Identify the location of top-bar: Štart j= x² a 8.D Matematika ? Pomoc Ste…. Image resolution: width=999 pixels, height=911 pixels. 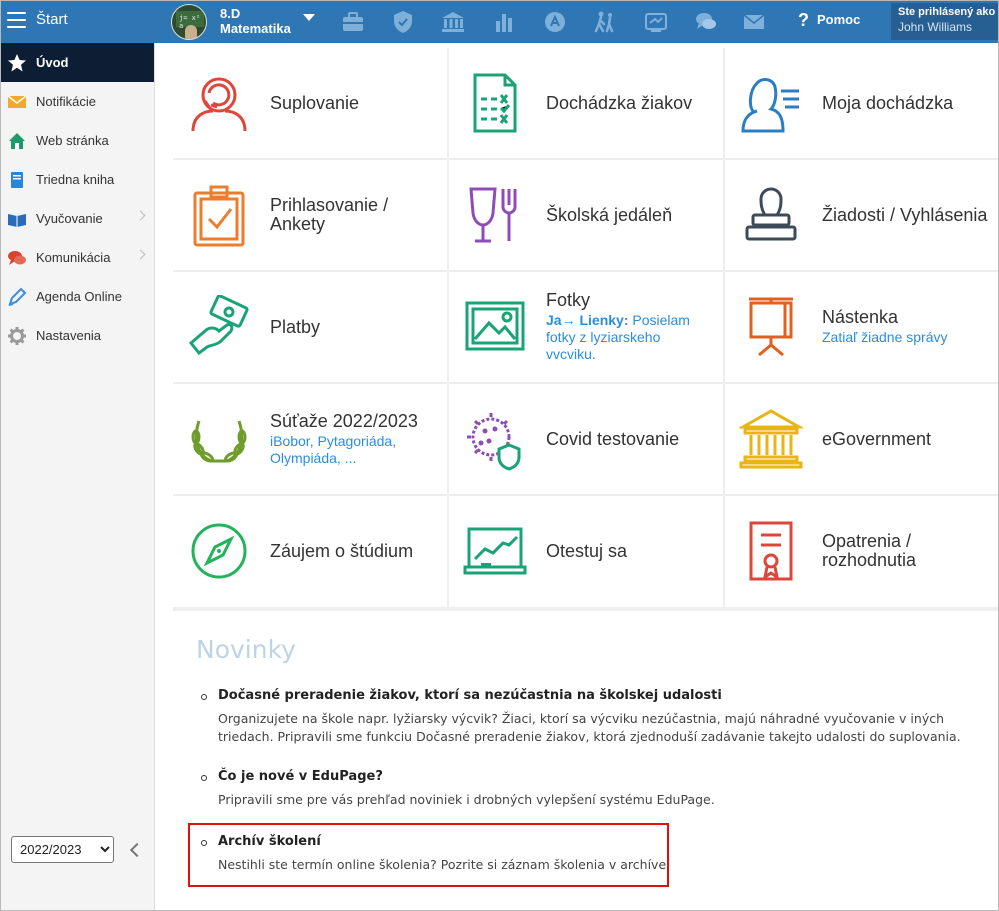
(499, 22).